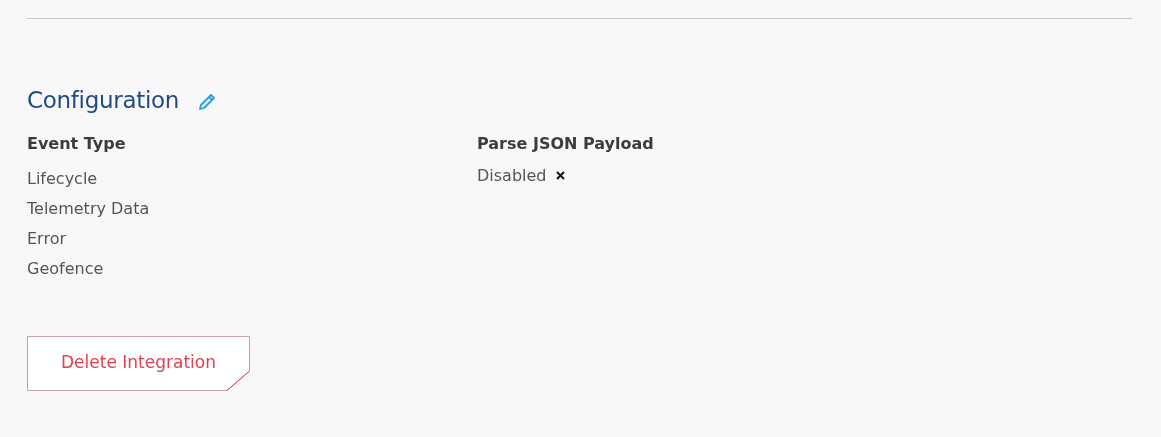  What do you see at coordinates (46, 238) in the screenshot?
I see `field-value: Error` at bounding box center [46, 238].